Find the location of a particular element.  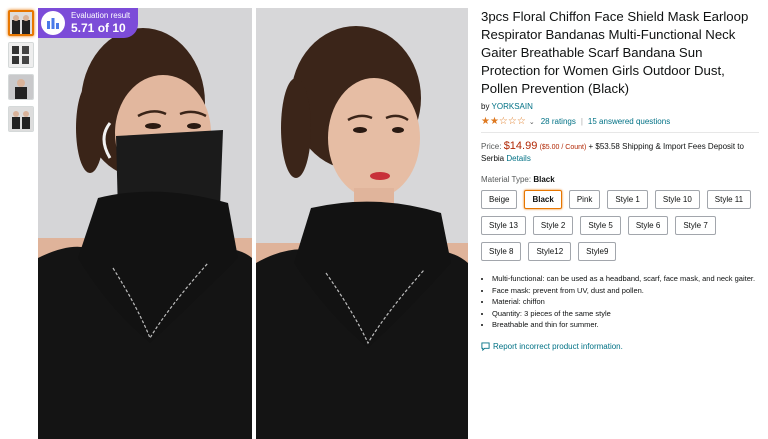

feature-bullet: Quantity: 3 pieces of the same style is located at coordinates (625, 314).